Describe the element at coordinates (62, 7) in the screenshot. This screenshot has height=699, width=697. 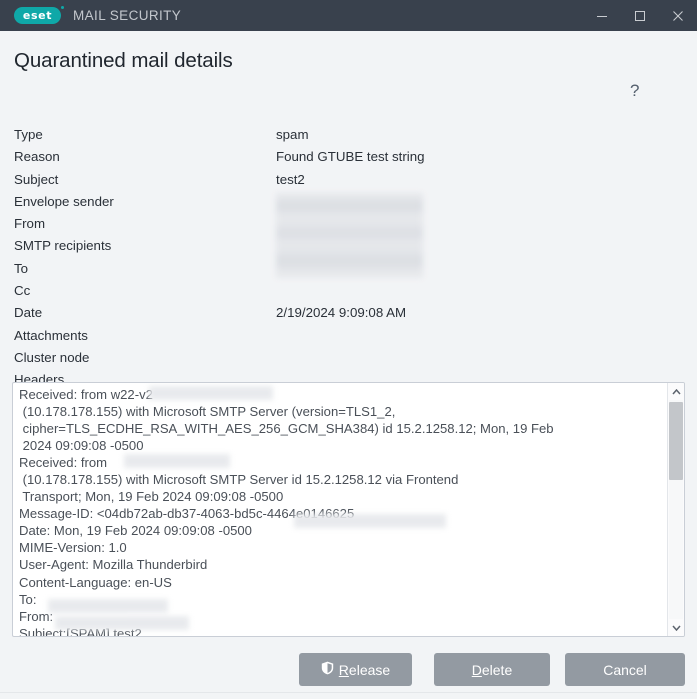
I see `logo-registered-dot` at that location.